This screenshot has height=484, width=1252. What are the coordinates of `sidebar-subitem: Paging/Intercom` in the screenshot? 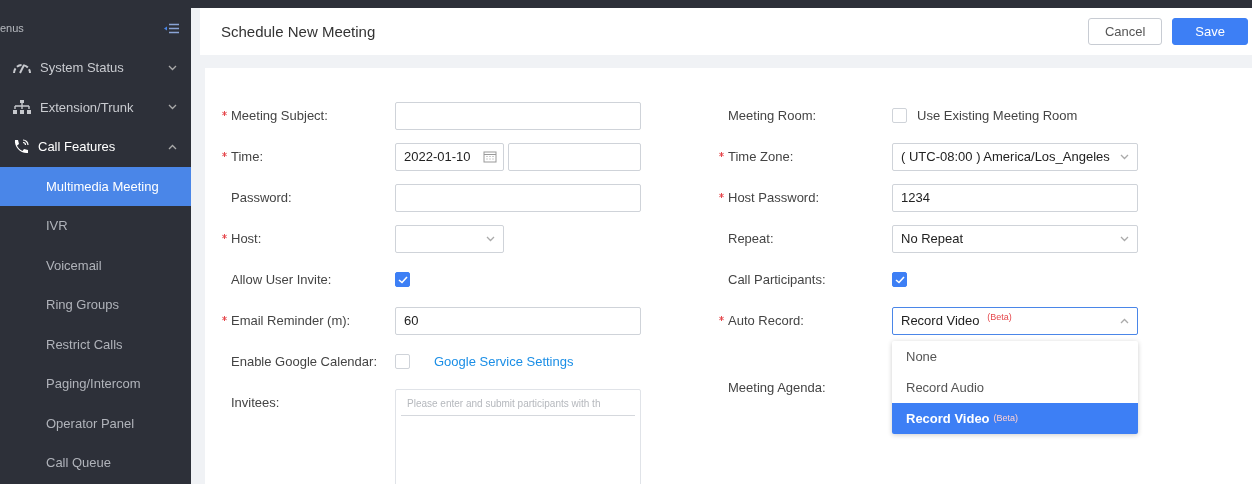 It's located at (95, 384).